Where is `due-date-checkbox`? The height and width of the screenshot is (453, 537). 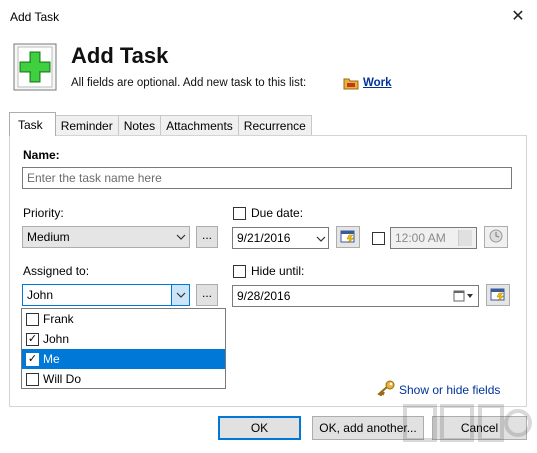
due-date-checkbox is located at coordinates (239, 213).